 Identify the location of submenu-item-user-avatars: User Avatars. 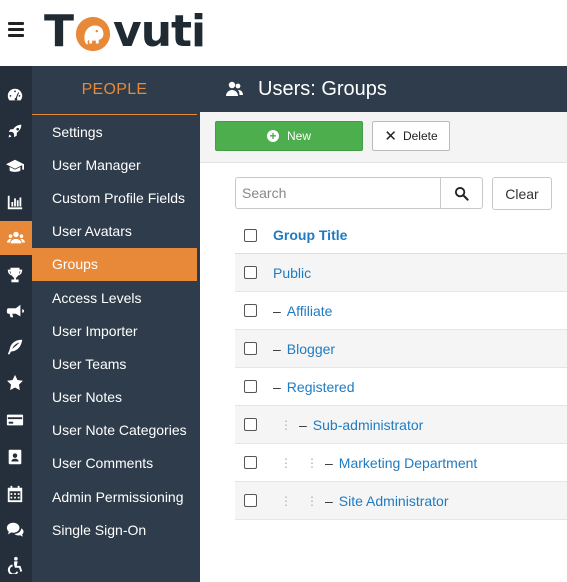
(114, 231).